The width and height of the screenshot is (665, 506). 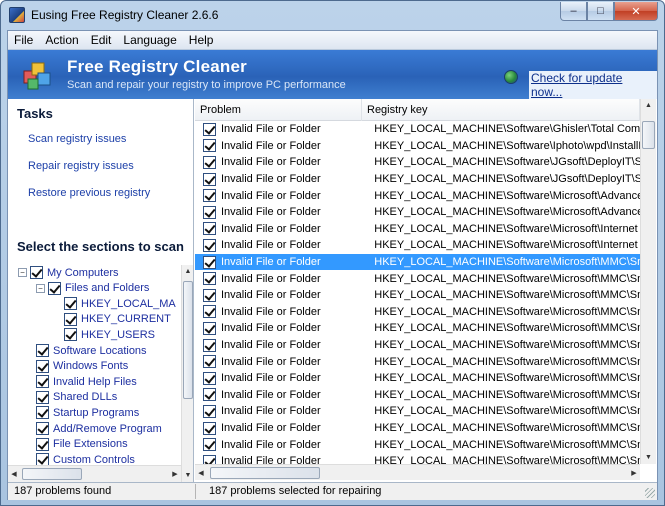 I want to click on tree-item: Shared DLLs, so click(x=76, y=397).